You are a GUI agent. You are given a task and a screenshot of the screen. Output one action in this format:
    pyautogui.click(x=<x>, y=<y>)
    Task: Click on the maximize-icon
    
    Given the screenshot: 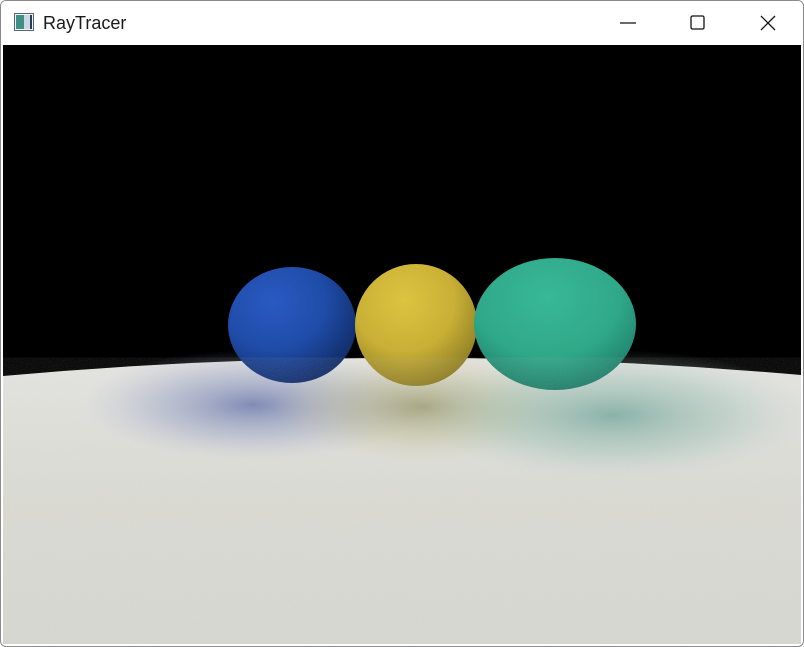 What is the action you would take?
    pyautogui.click(x=697, y=22)
    